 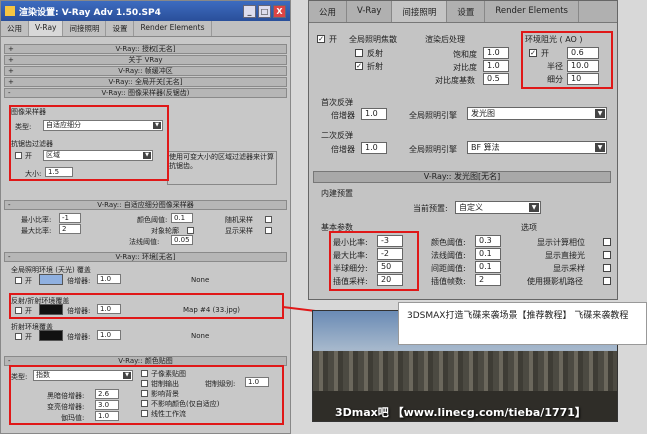 I want to click on secondary-engine-label: 全局照明引擎, so click(x=433, y=149).